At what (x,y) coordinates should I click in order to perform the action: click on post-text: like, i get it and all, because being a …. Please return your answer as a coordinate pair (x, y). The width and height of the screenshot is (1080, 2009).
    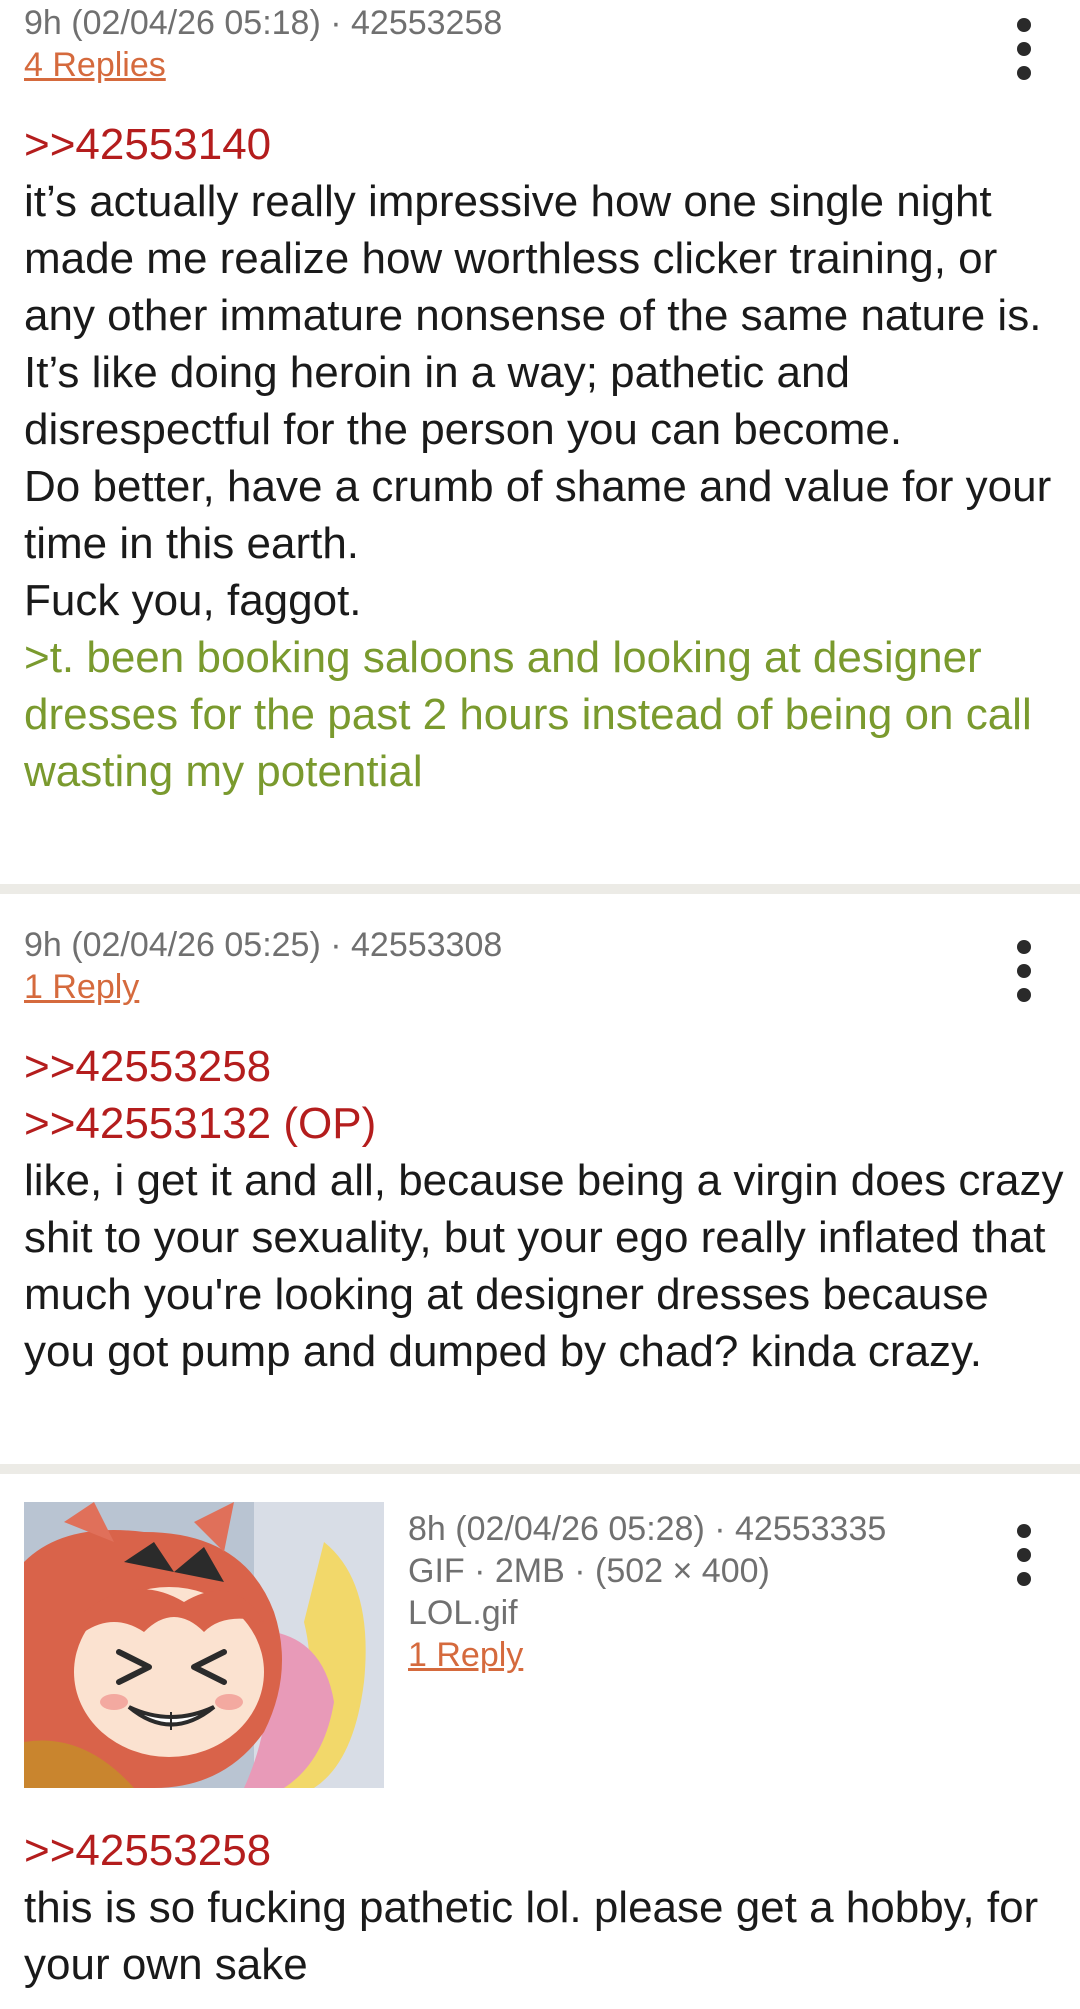
    Looking at the image, I should click on (544, 1266).